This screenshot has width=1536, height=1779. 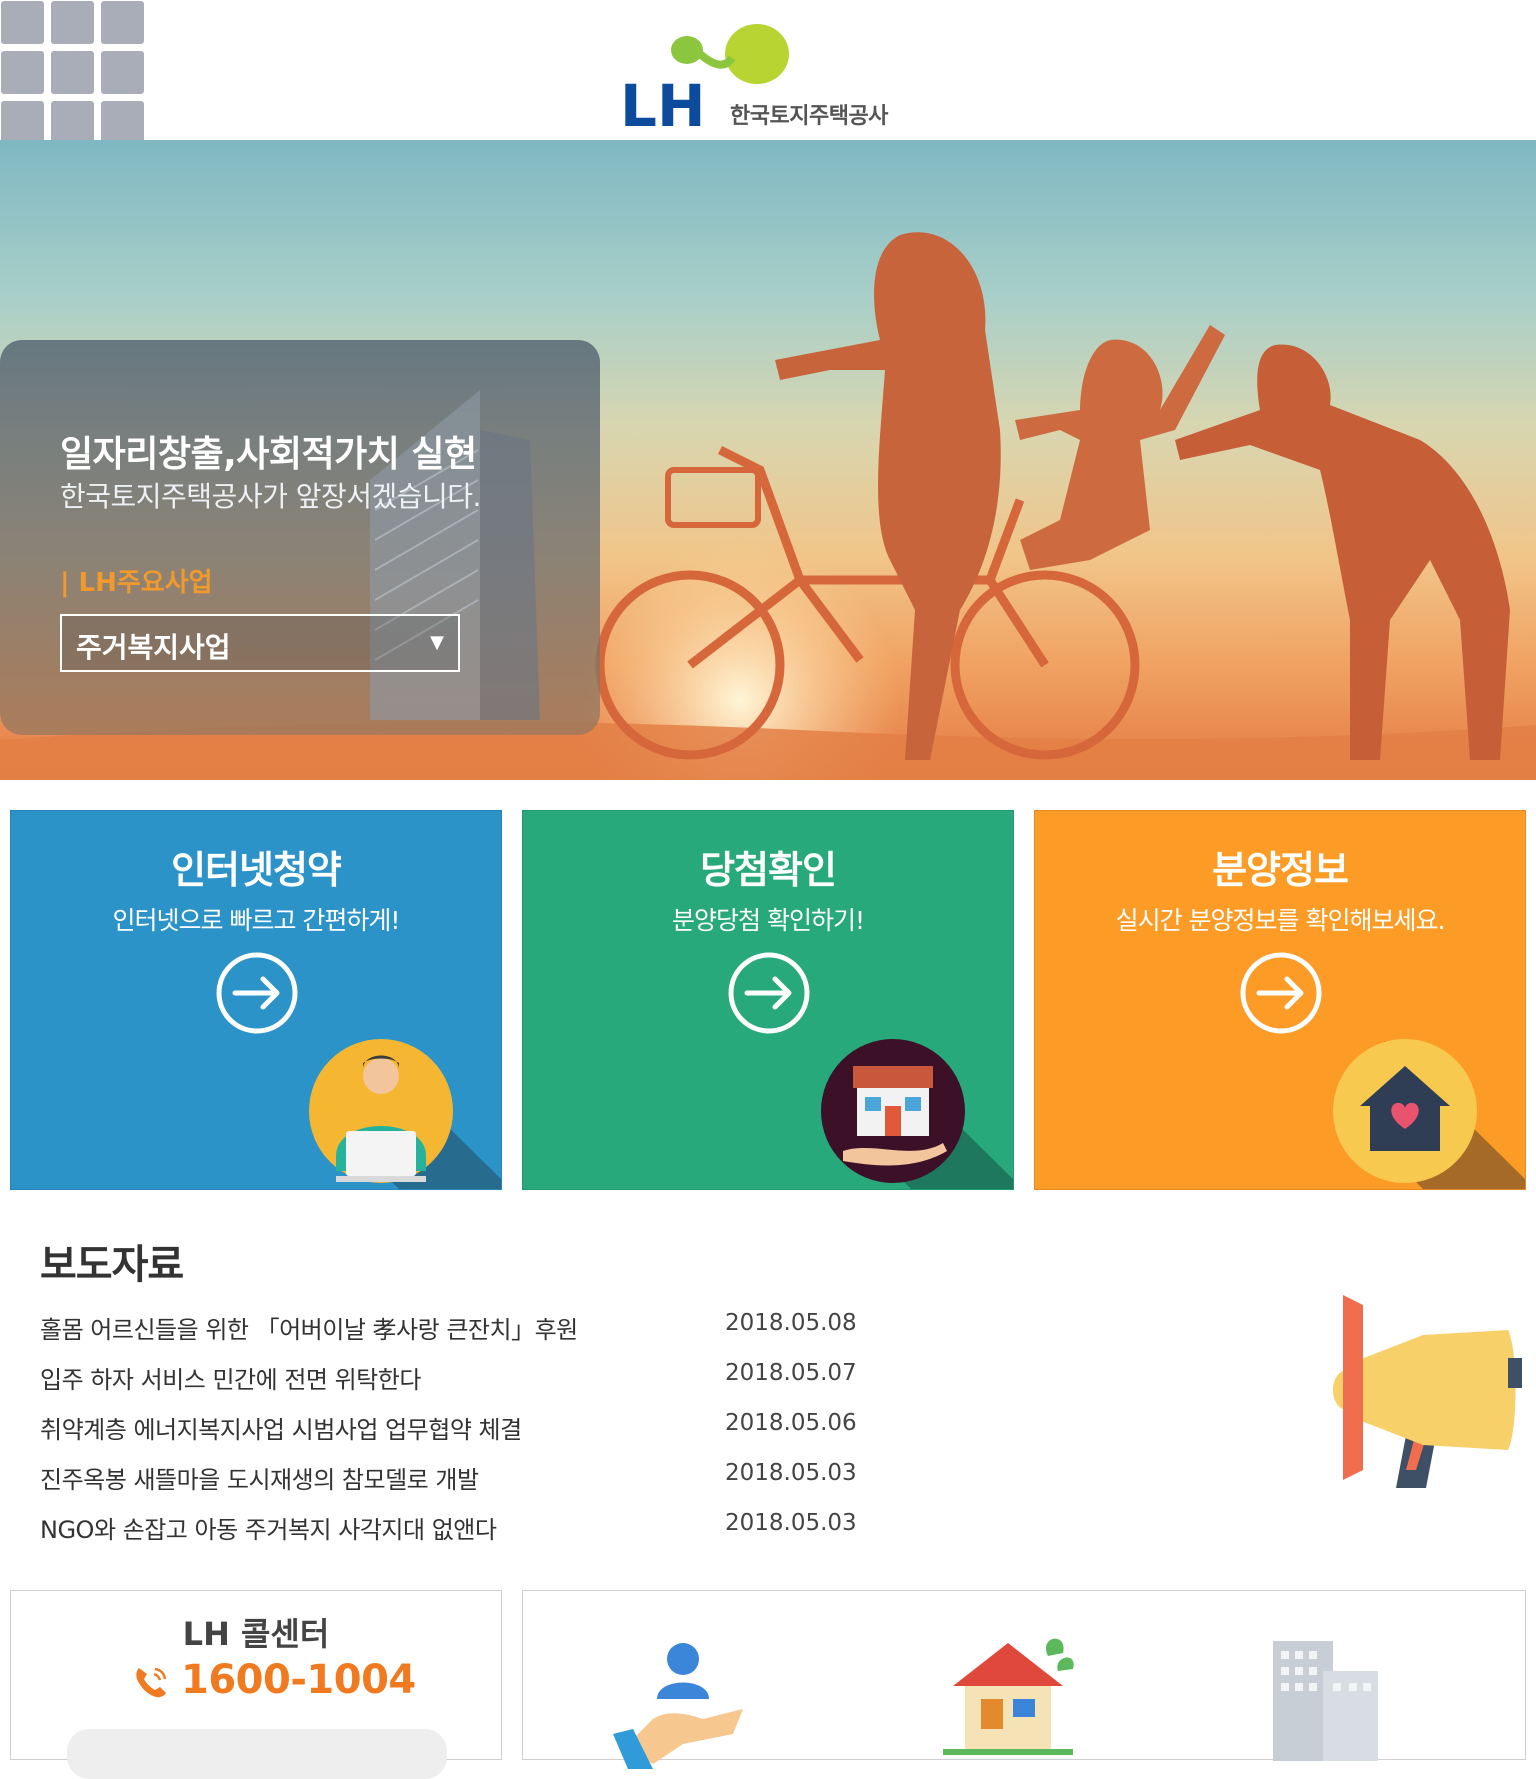 What do you see at coordinates (382, 1527) in the screenshot?
I see `news-title: NGO와 손잡고 아동 주거복지 사각지대 없앤다` at bounding box center [382, 1527].